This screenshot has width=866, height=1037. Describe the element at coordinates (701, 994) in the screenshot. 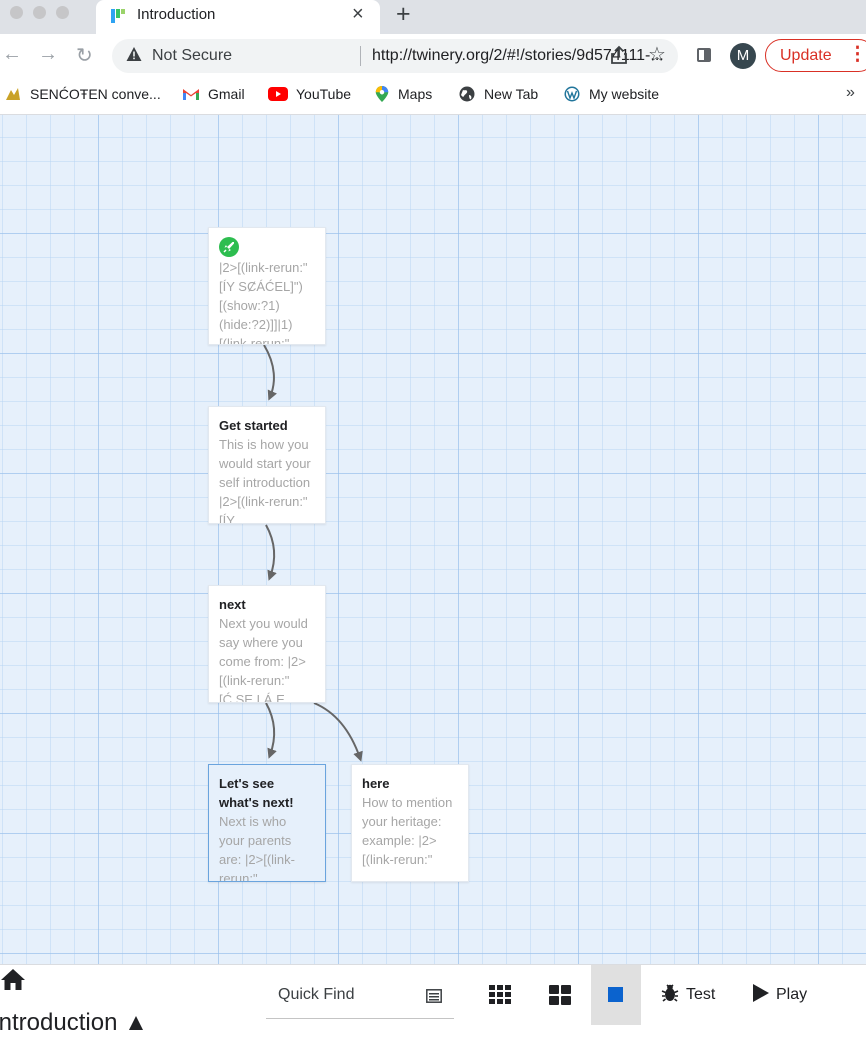

I see `test-label: Test` at that location.